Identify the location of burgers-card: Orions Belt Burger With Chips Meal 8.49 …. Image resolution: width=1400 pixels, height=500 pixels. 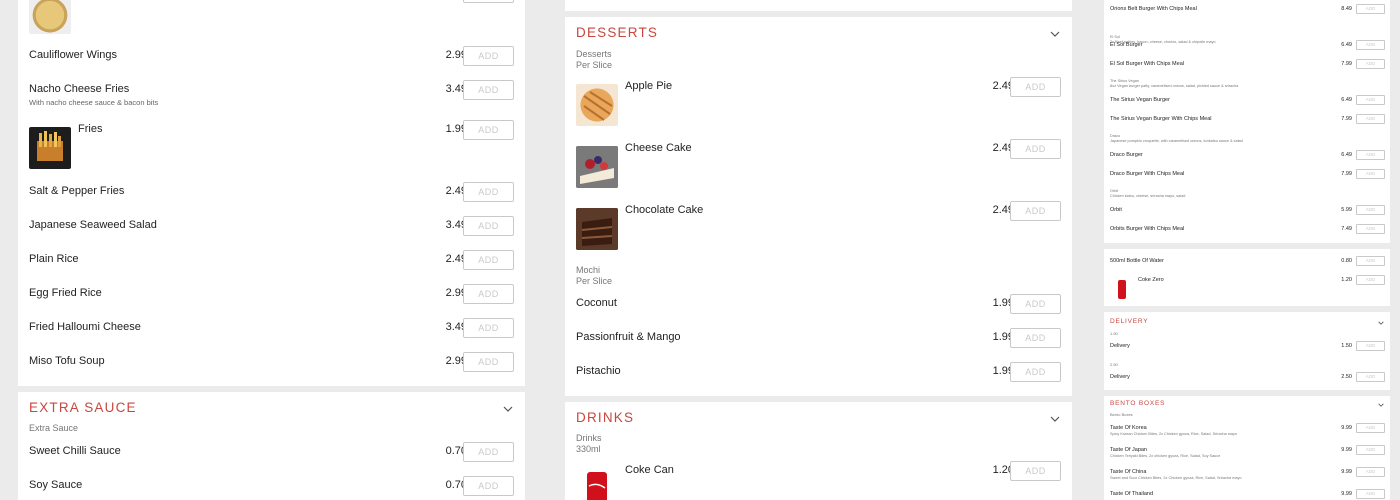
(1247, 121).